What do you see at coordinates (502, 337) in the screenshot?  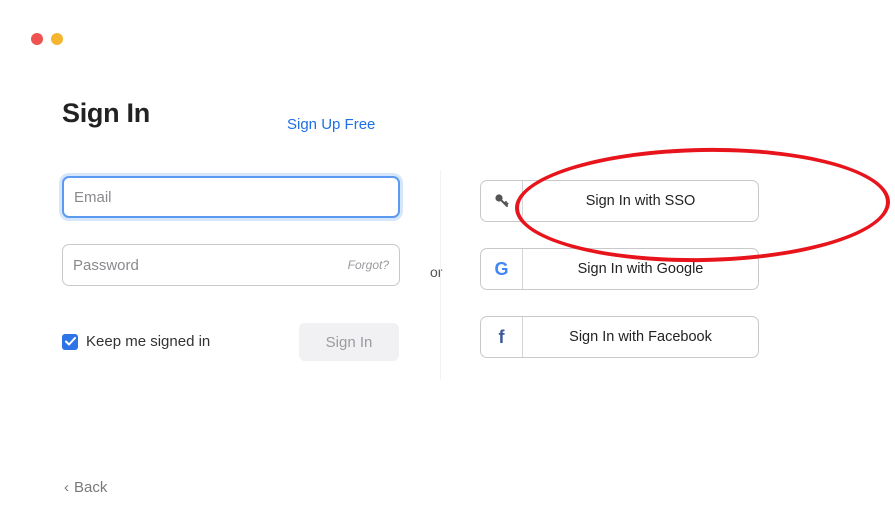 I see `facebook-icon: f` at bounding box center [502, 337].